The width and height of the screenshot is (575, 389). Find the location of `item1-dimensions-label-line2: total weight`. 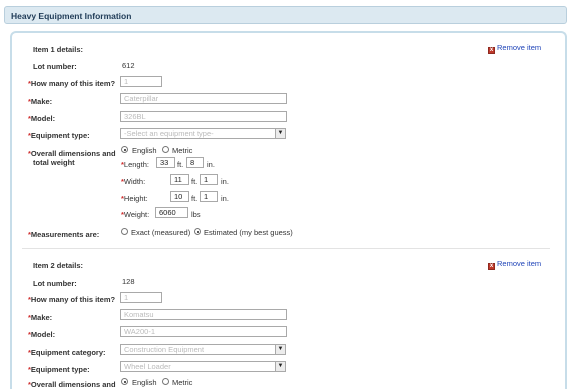

item1-dimensions-label-line2: total weight is located at coordinates (54, 162).